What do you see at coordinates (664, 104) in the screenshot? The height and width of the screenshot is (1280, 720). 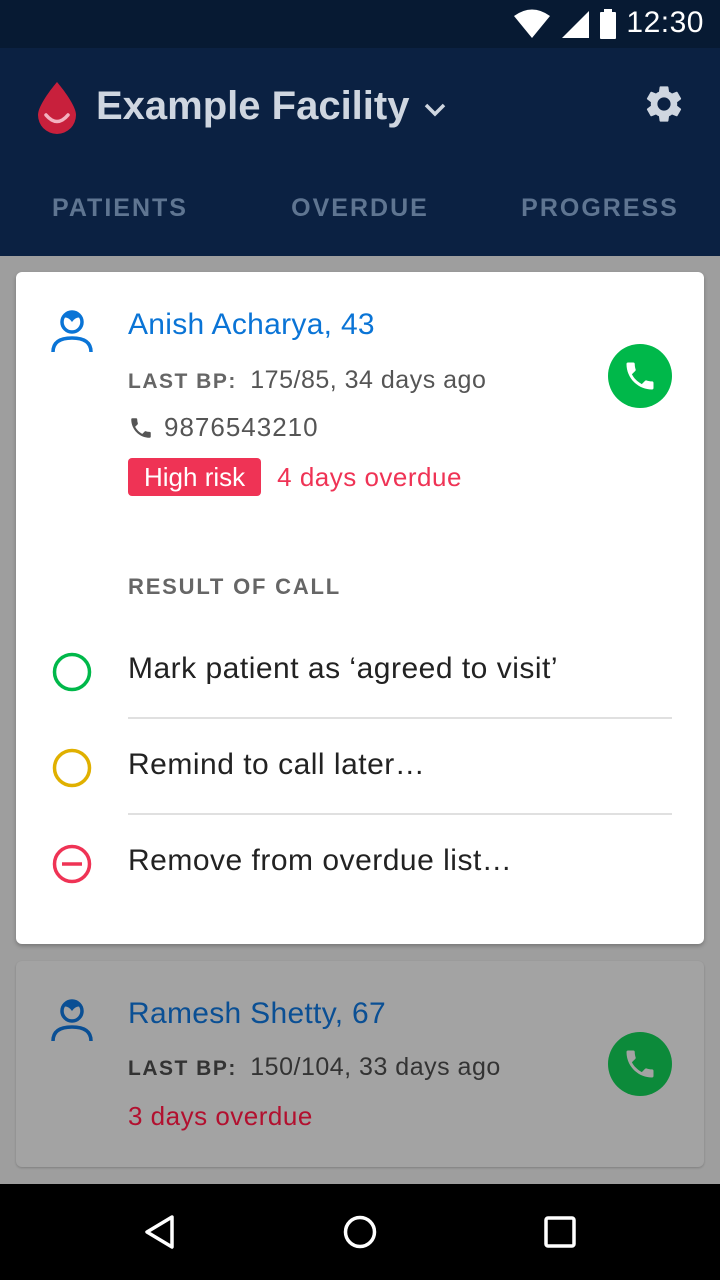 I see `gear-icon` at bounding box center [664, 104].